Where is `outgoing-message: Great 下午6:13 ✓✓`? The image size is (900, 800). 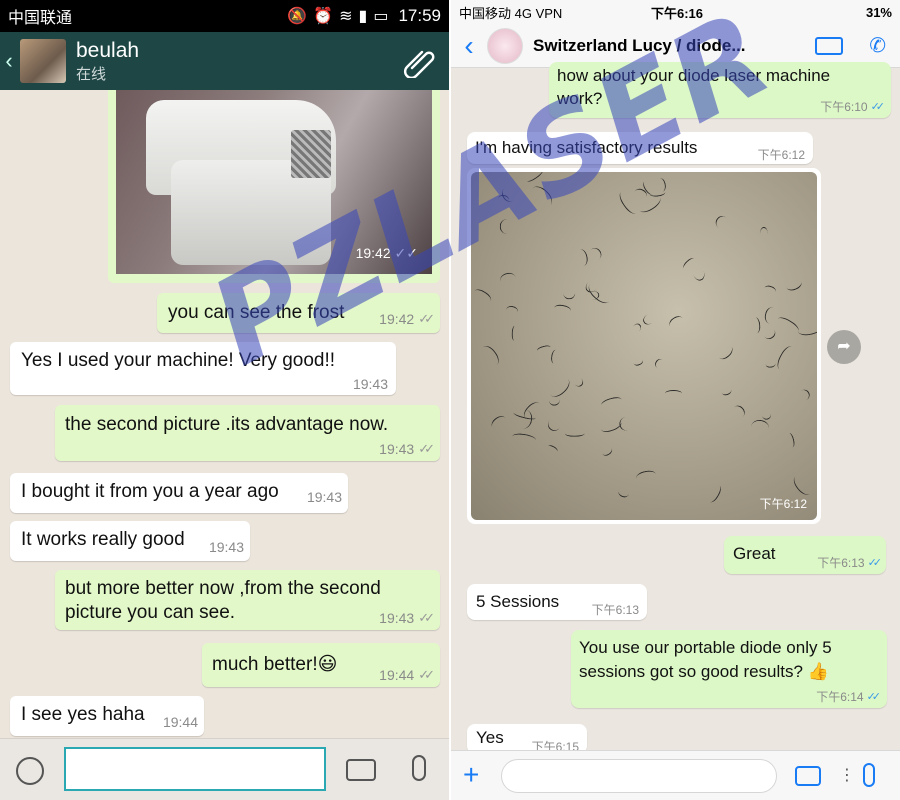 outgoing-message: Great 下午6:13 ✓✓ is located at coordinates (805, 555).